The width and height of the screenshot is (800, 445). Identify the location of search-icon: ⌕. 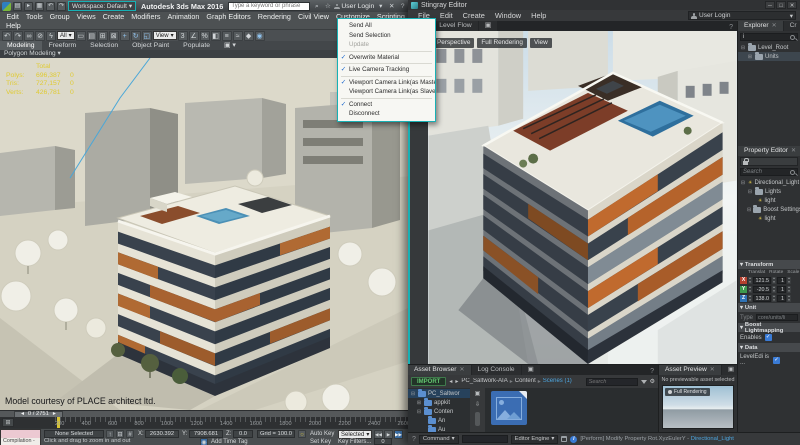
(316, 6).